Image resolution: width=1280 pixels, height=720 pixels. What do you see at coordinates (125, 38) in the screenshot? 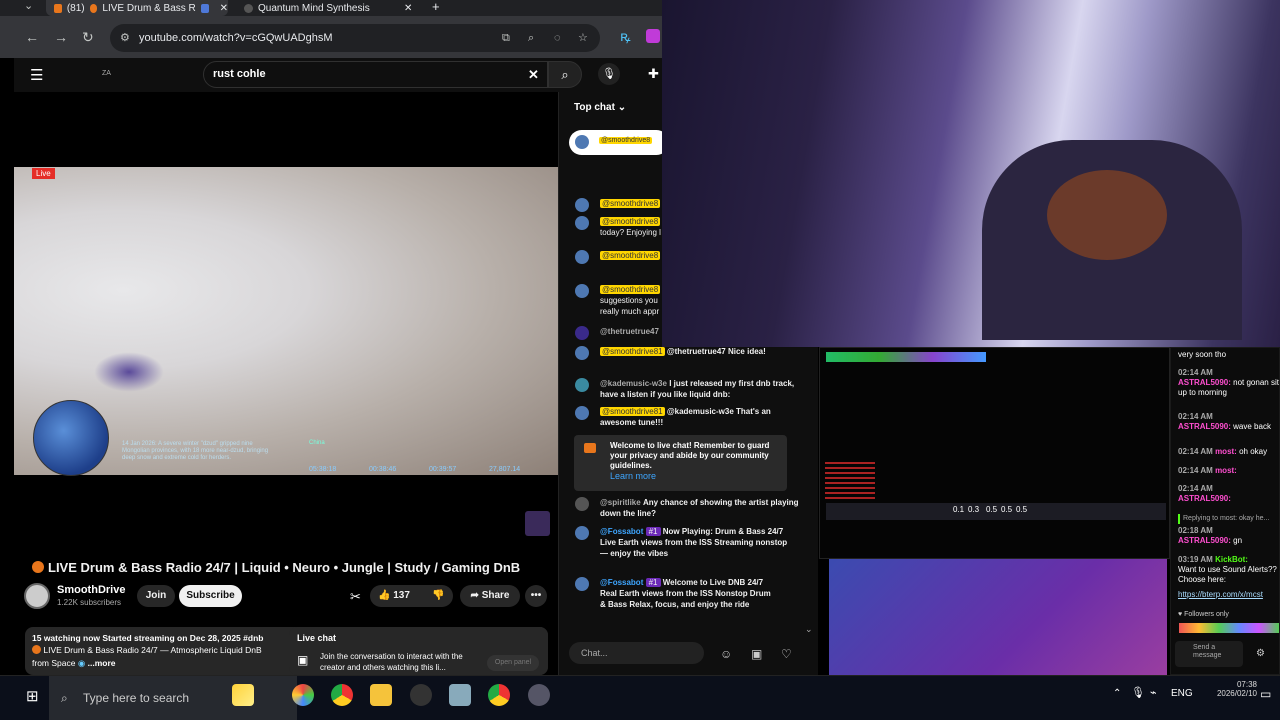
I see `site-info-icon: ⚙` at bounding box center [125, 38].